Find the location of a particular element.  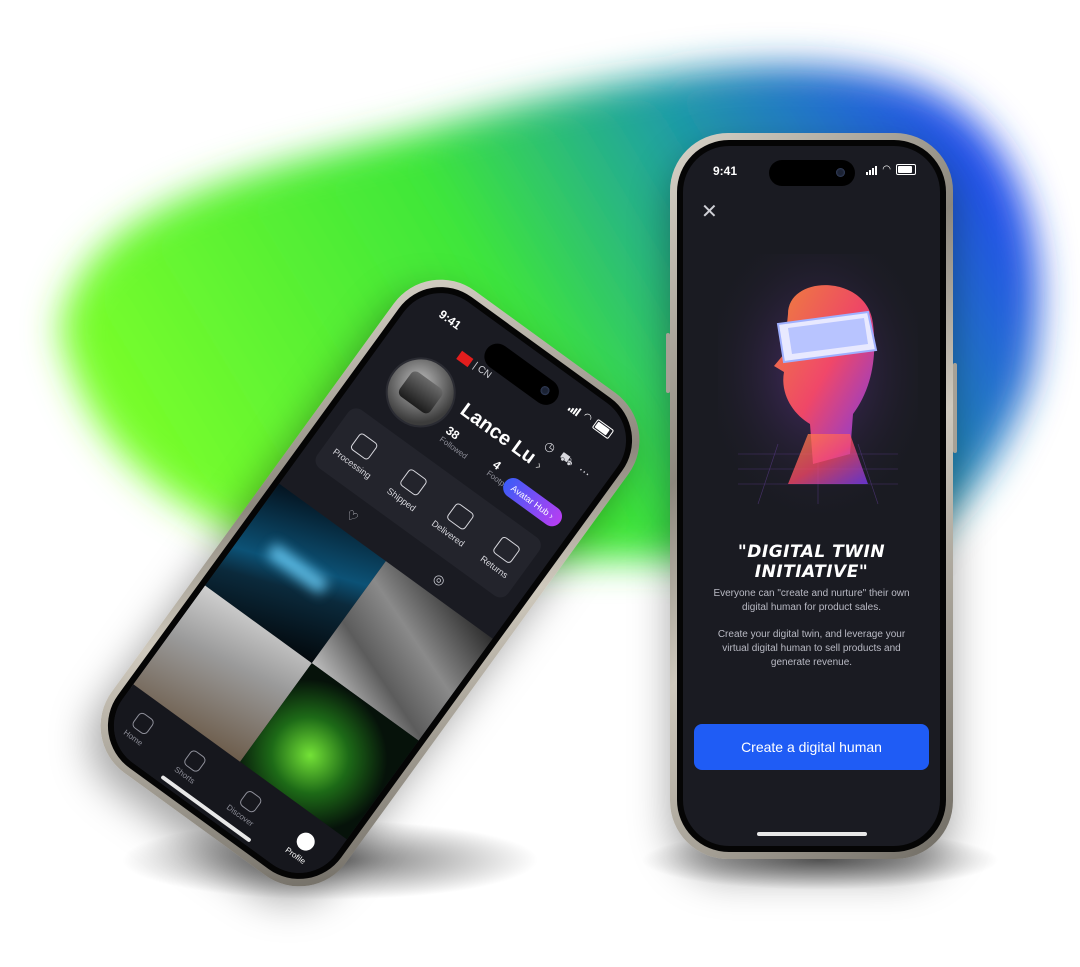

region-label: | CN is located at coordinates (482, 371).